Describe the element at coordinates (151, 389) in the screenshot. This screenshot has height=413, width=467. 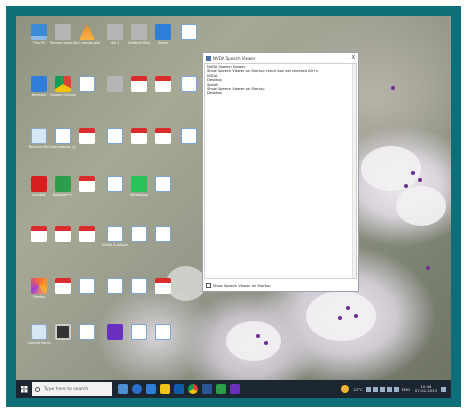
I see `zoom-icon` at that location.